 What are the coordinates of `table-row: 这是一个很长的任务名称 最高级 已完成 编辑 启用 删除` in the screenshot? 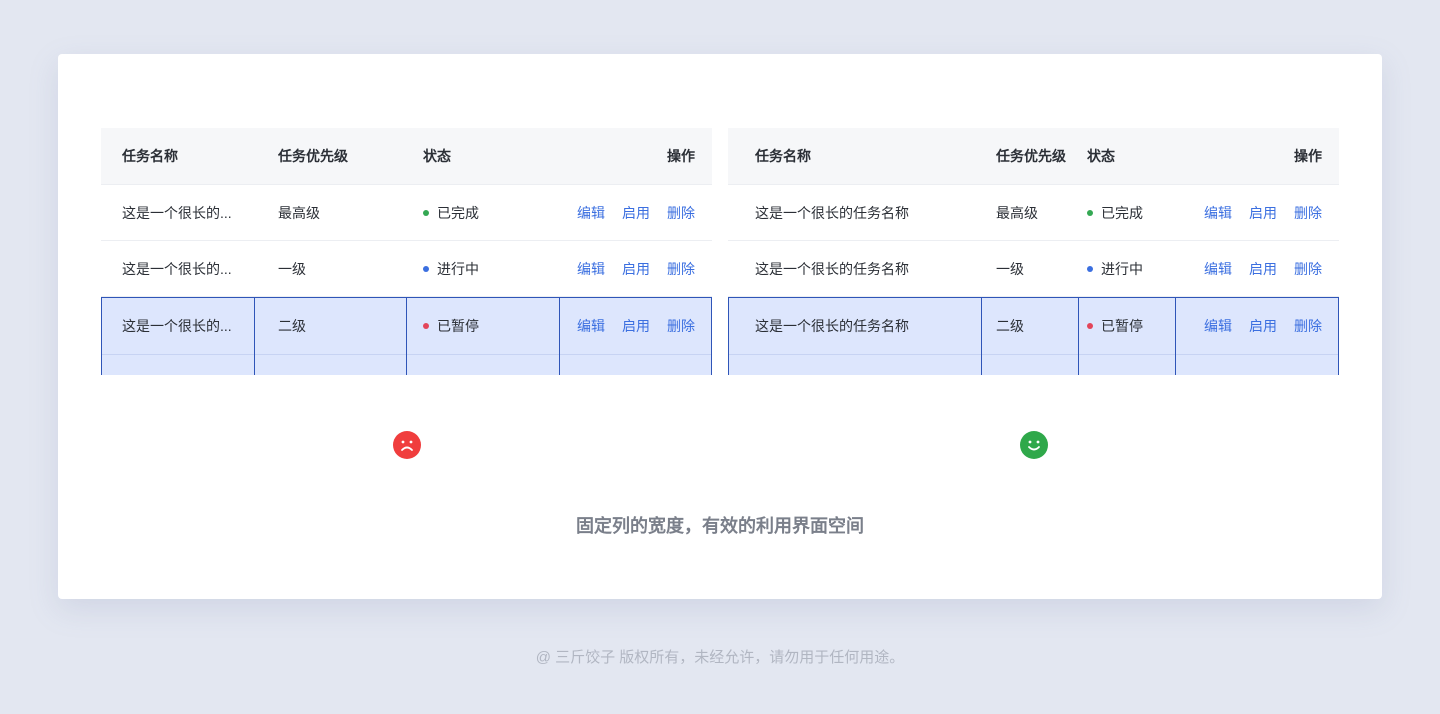 It's located at (1033, 213).